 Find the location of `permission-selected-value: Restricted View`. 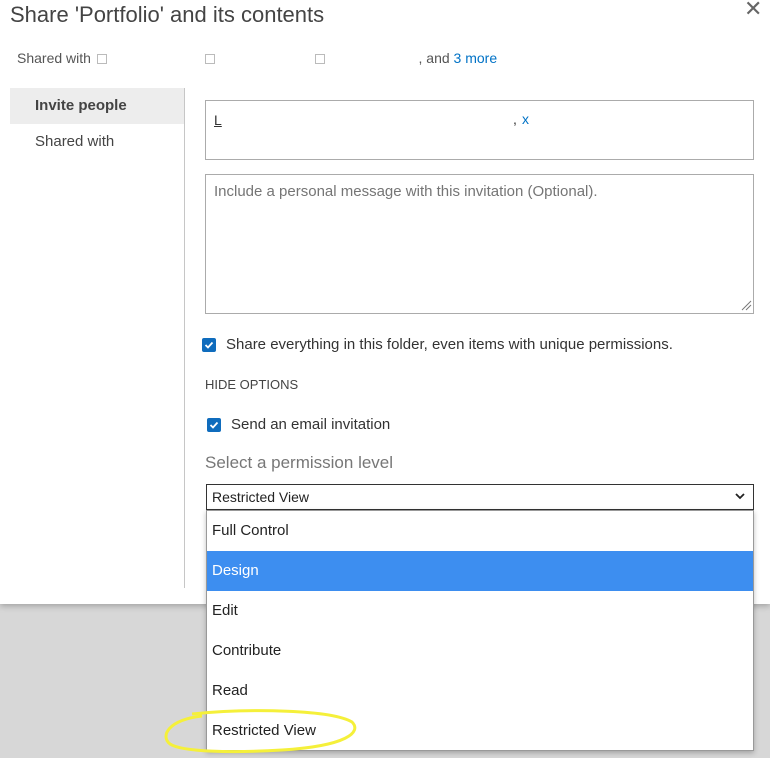

permission-selected-value: Restricted View is located at coordinates (261, 497).